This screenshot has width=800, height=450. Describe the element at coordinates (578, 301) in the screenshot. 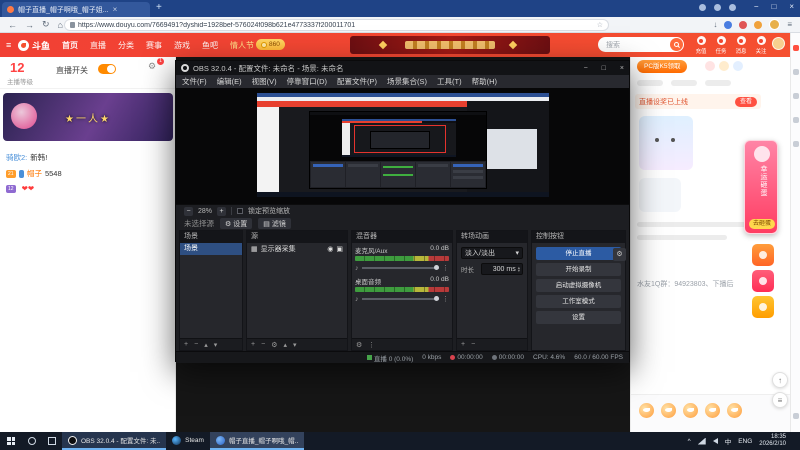

I see `studio-mode-button: 工作室模式` at that location.